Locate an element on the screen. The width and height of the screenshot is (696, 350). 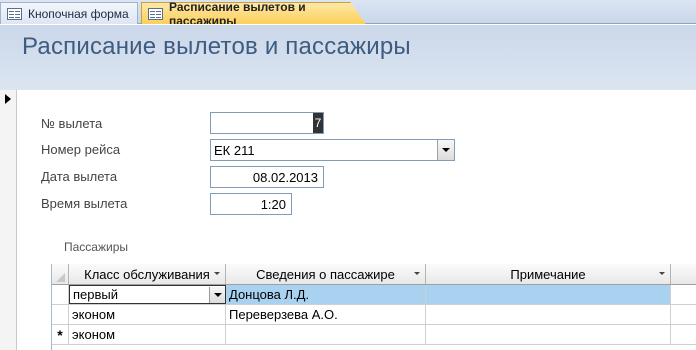
route-no-dropdown-button is located at coordinates (445, 150).